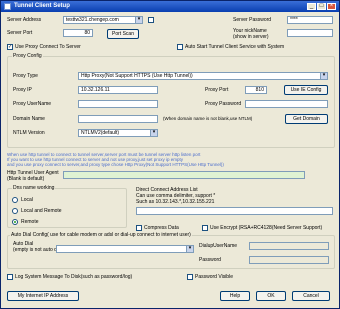 The height and width of the screenshot is (309, 340). Describe the element at coordinates (24, 20) in the screenshot. I see `server-address-label: Server Address` at that location.